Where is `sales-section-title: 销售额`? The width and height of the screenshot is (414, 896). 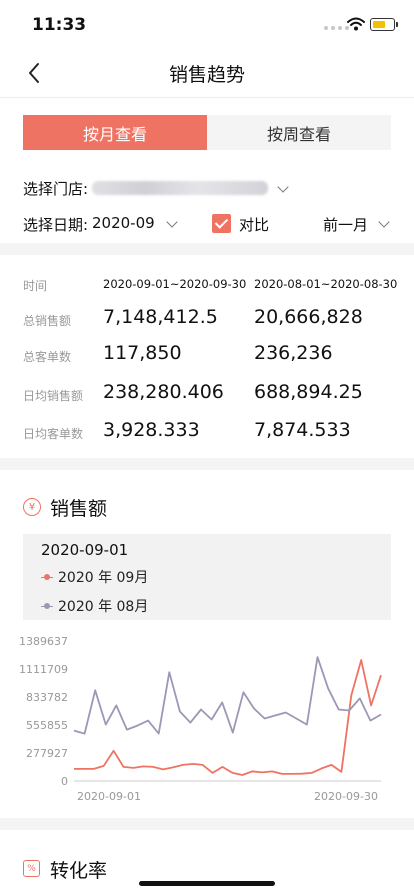
sales-section-title: 销售额 is located at coordinates (79, 509).